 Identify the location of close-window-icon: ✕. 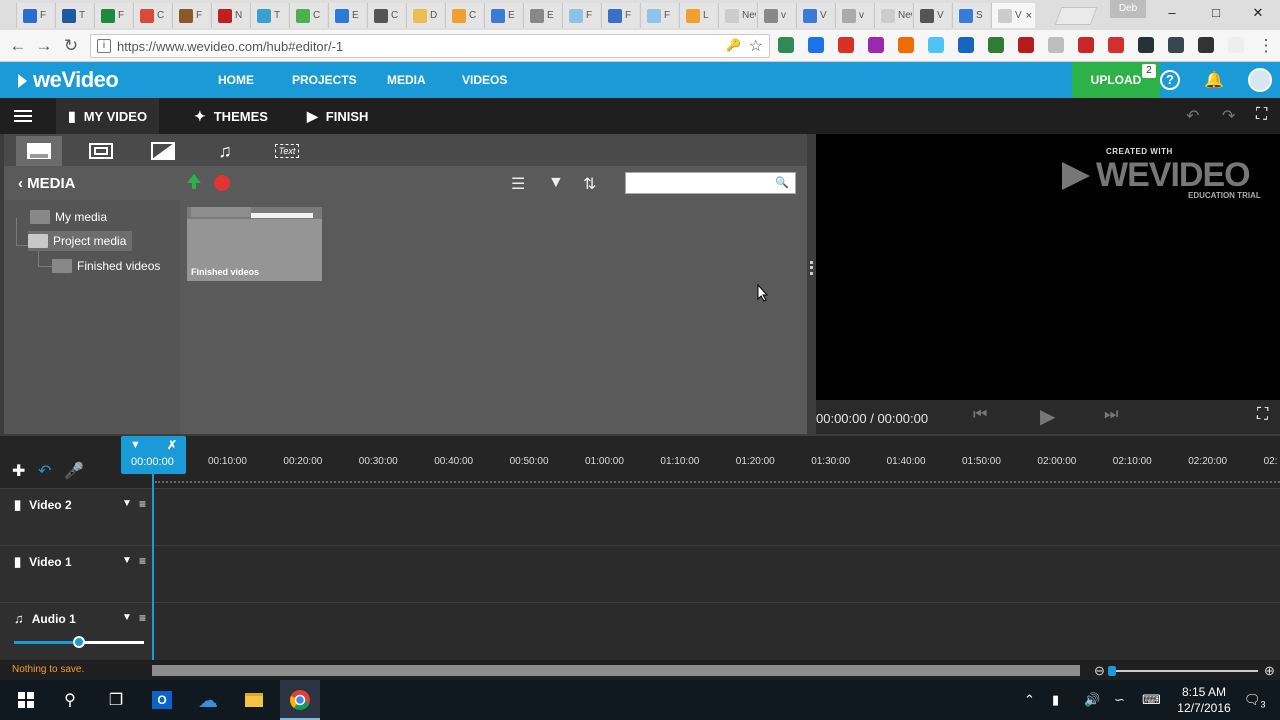
(1258, 13).